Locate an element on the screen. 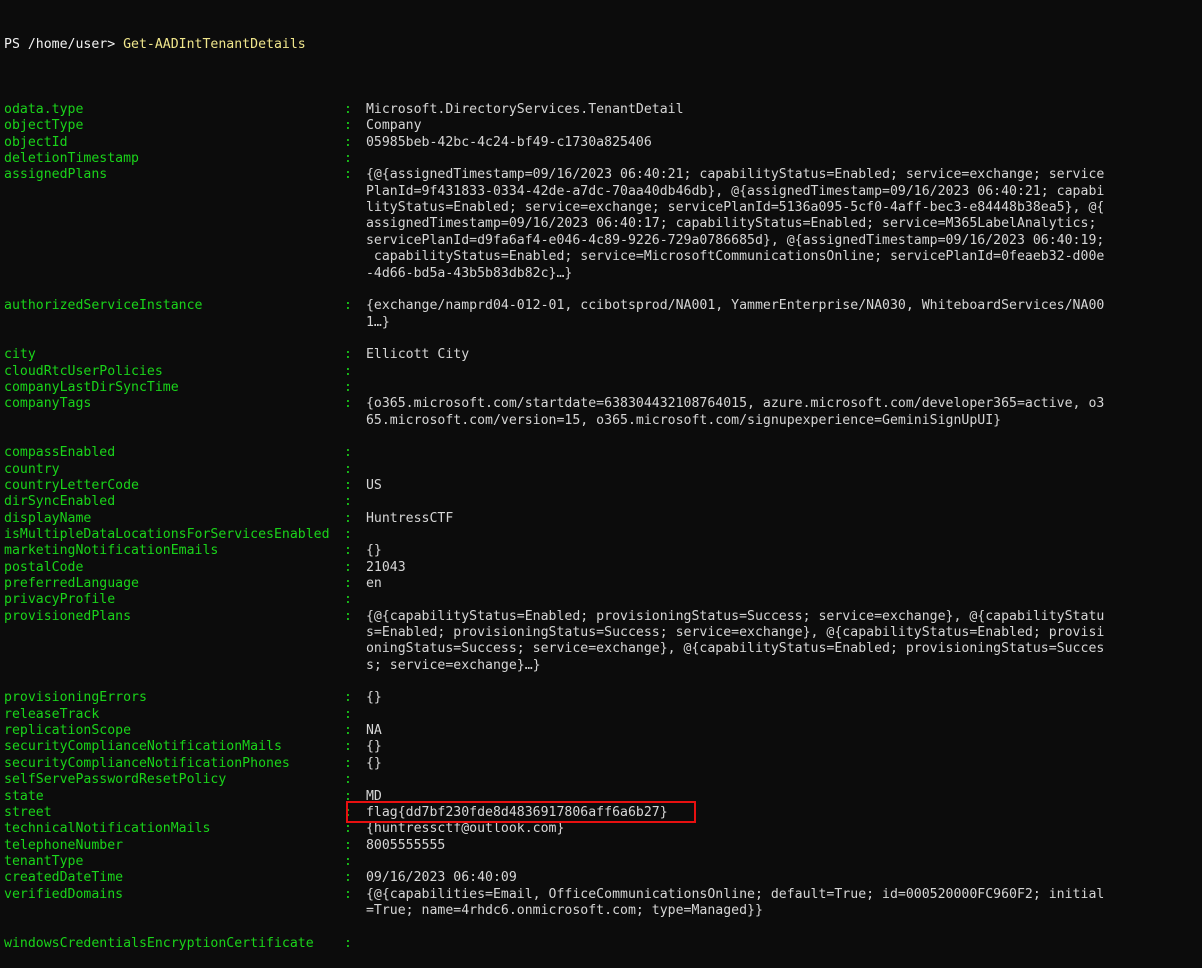 Image resolution: width=1202 pixels, height=968 pixels. property-row: objectType: Company is located at coordinates (603, 126).